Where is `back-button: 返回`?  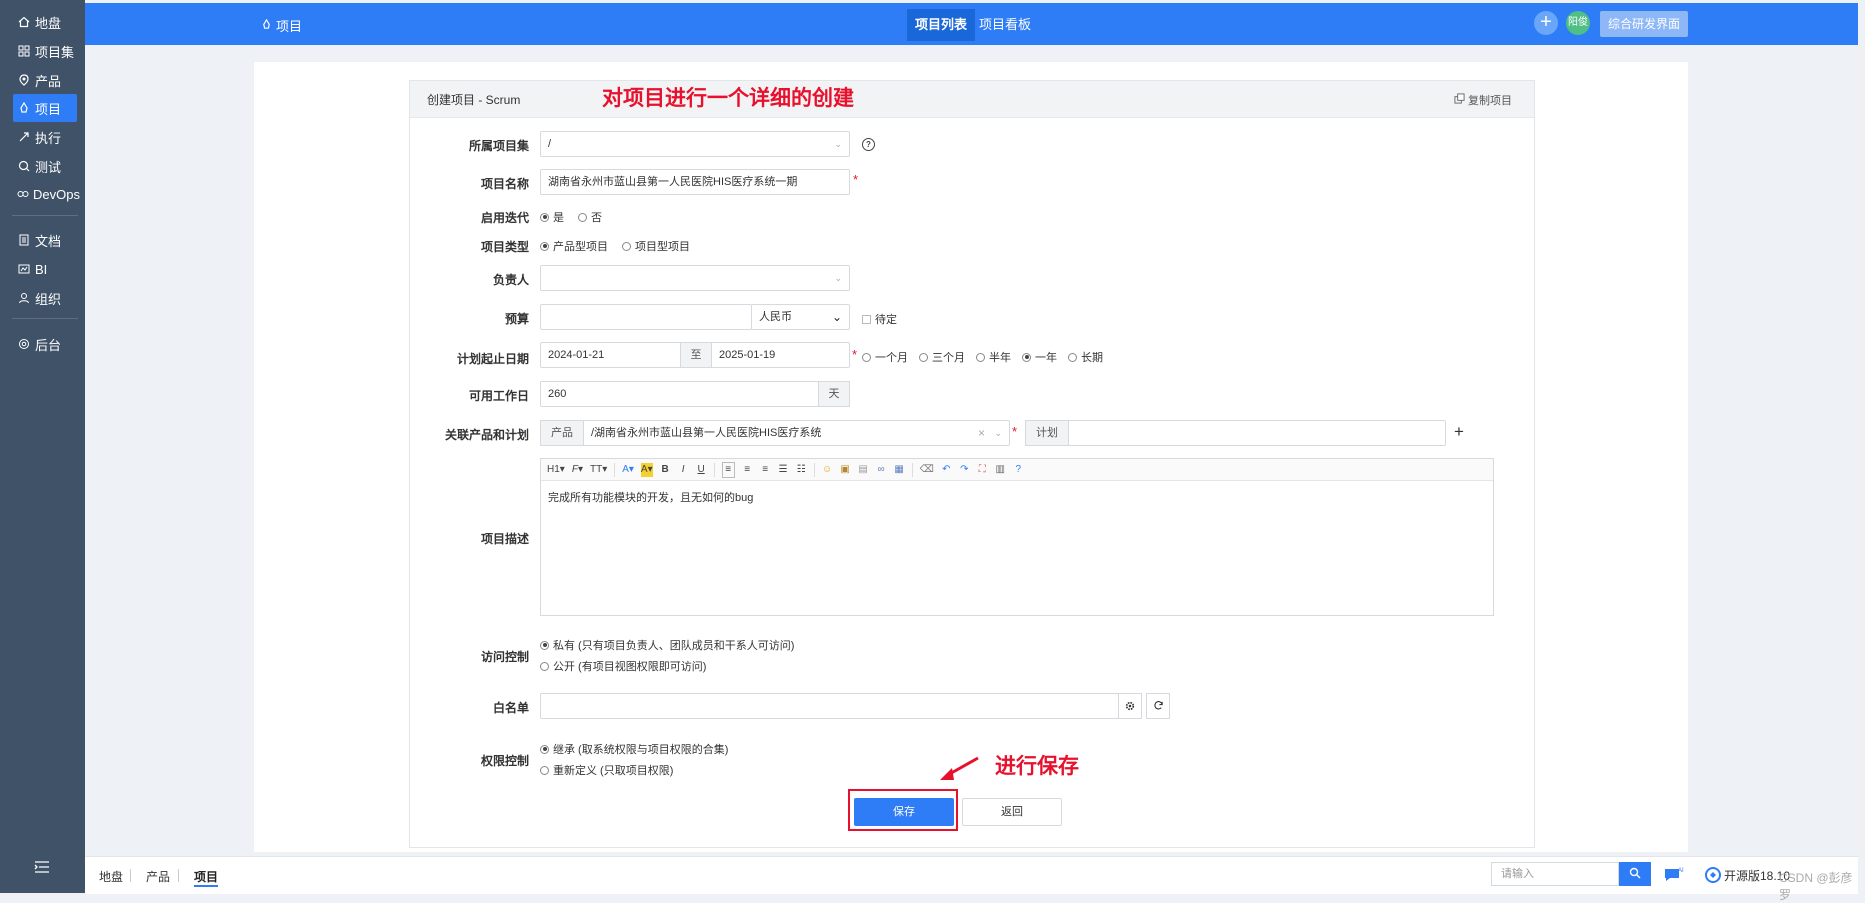 back-button: 返回 is located at coordinates (1012, 812).